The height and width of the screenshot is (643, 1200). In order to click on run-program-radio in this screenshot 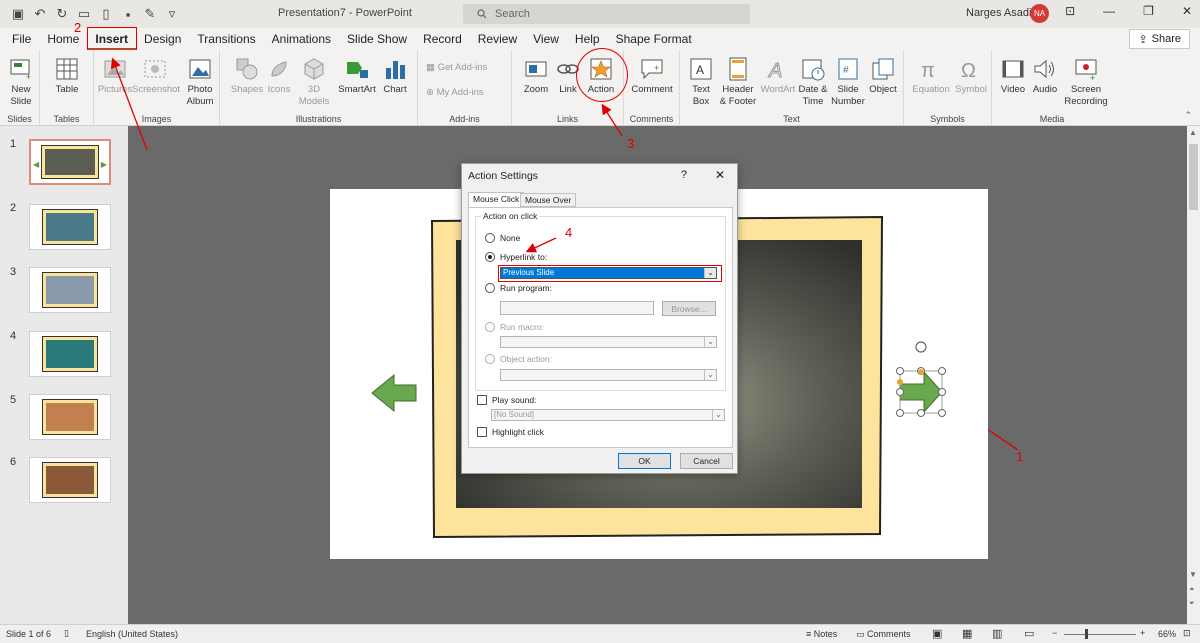, I will do `click(490, 288)`.